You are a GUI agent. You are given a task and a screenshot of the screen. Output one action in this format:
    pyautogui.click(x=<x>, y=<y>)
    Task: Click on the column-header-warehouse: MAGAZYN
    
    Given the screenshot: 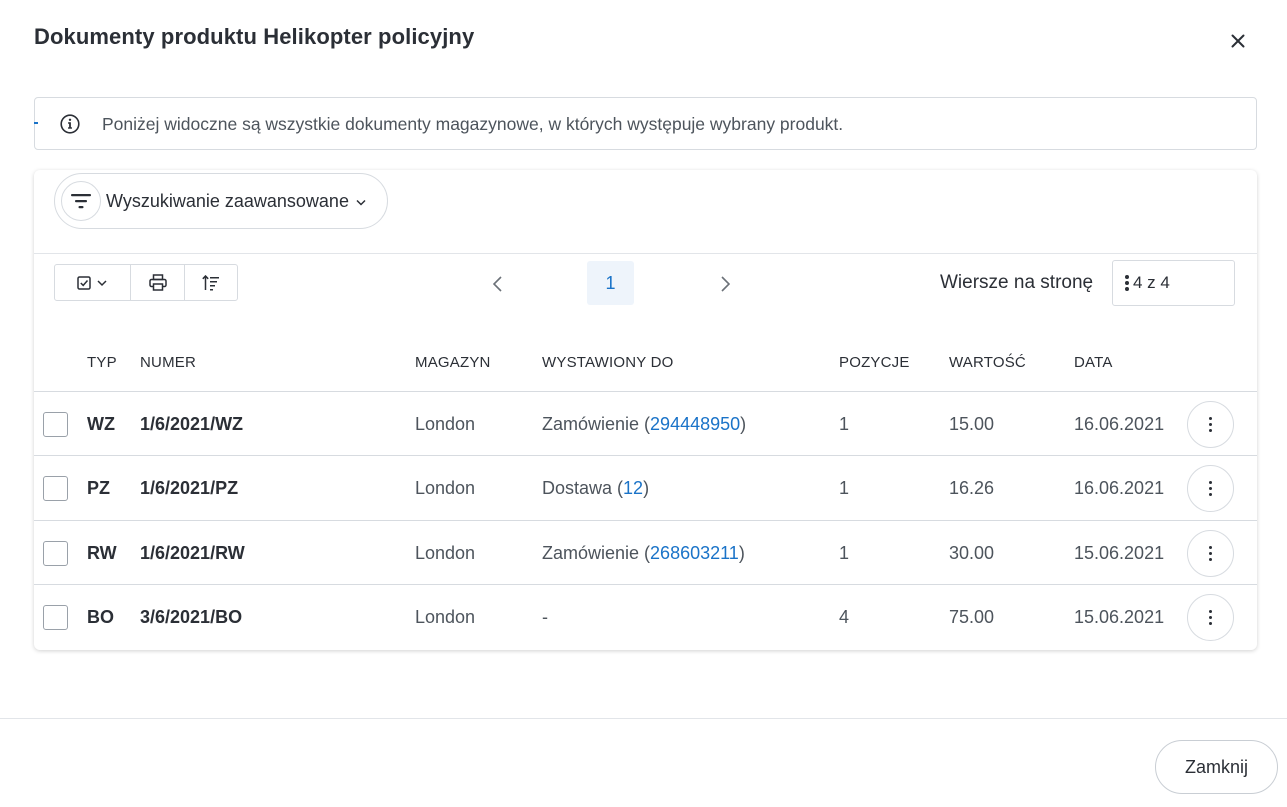 What is the action you would take?
    pyautogui.click(x=453, y=362)
    